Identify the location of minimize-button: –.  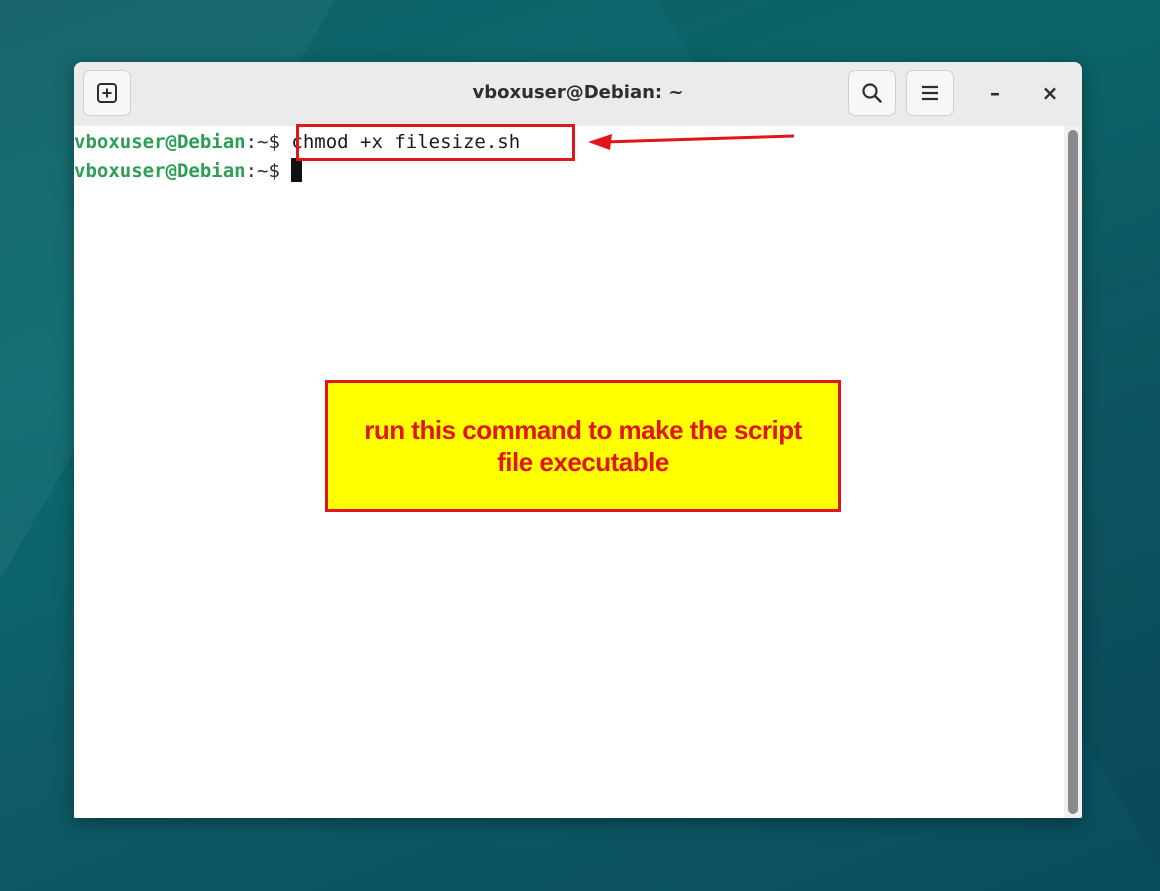
(995, 93).